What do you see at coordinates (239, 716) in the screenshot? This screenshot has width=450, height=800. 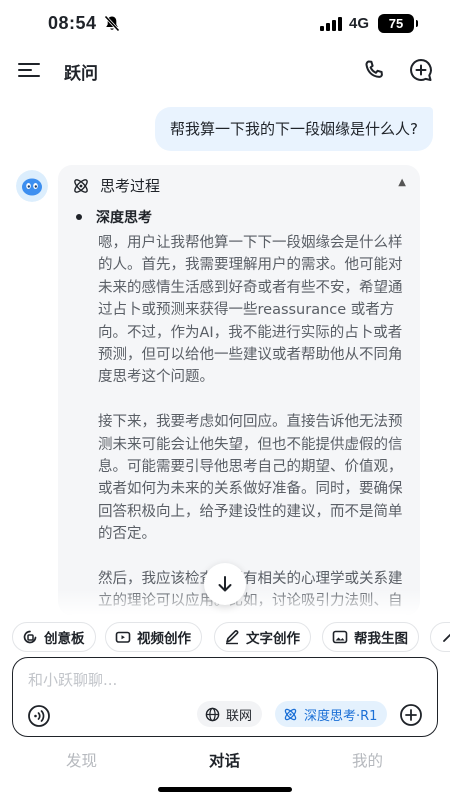 I see `web-search-label: 联网` at bounding box center [239, 716].